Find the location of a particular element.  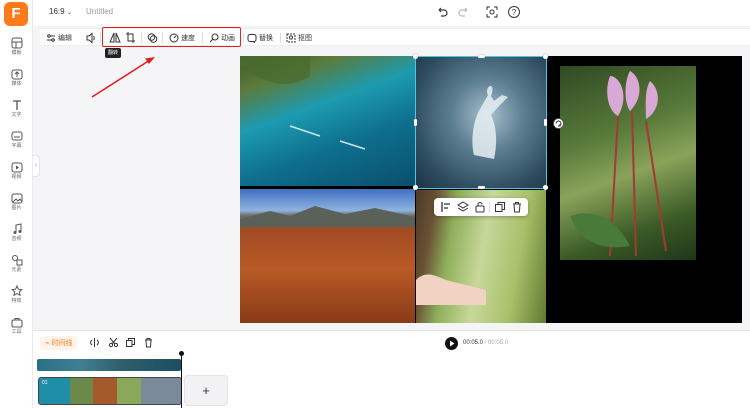

scissors-icon is located at coordinates (113, 342).